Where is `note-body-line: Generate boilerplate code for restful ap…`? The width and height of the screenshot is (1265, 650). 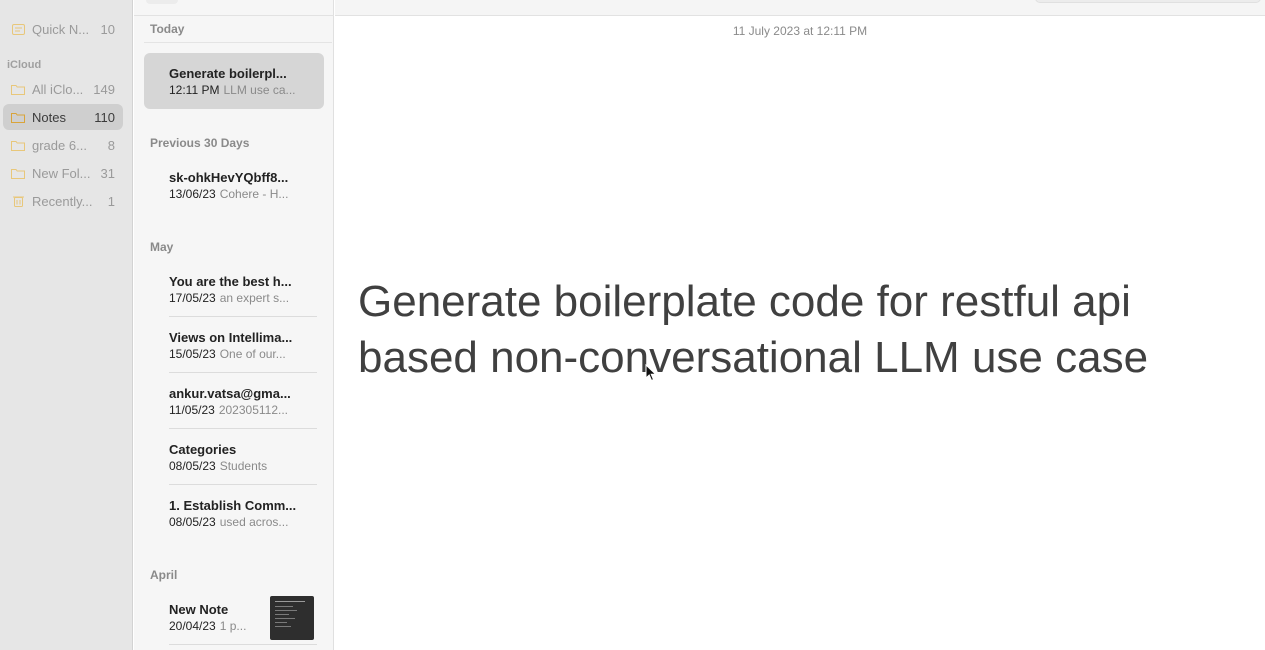
note-body-line: Generate boilerplate code for restful ap… is located at coordinates (744, 301).